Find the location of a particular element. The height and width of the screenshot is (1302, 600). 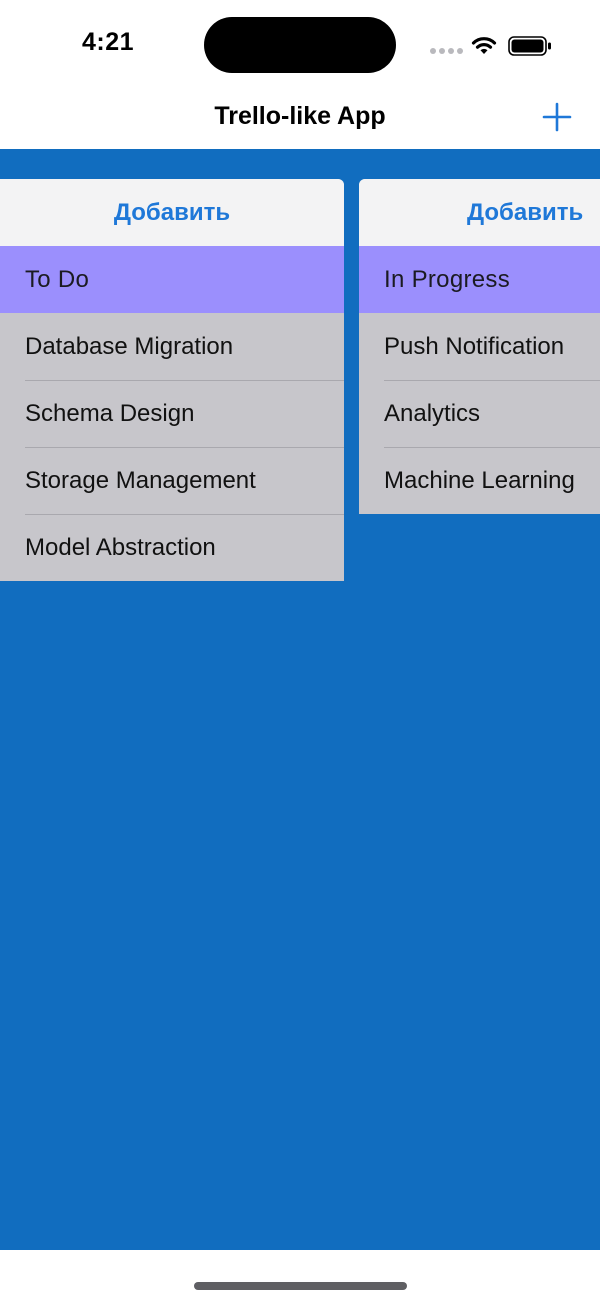

card: Push Notification is located at coordinates (479, 346).